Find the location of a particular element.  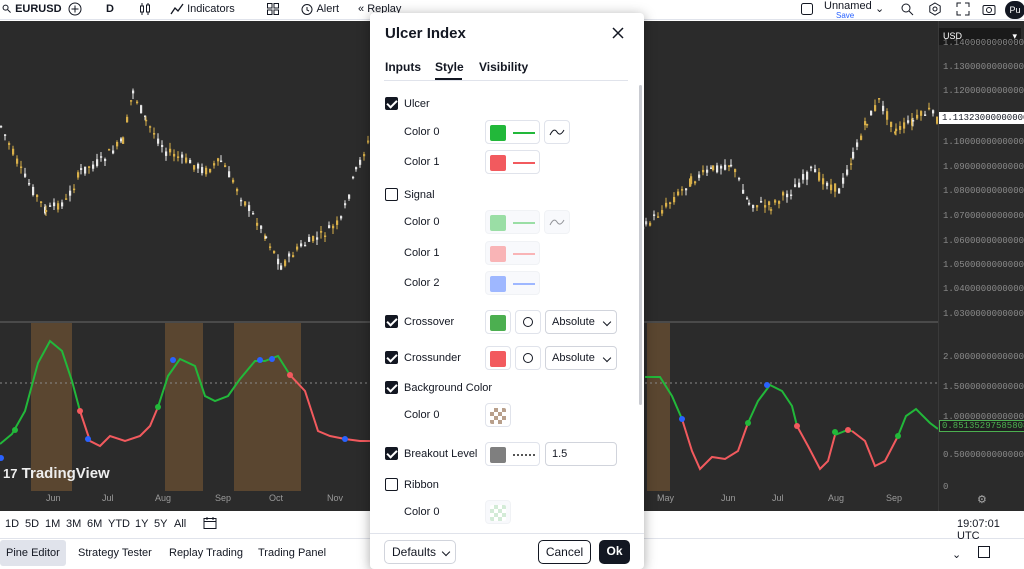

crossunder-checkbox is located at coordinates (391, 357).